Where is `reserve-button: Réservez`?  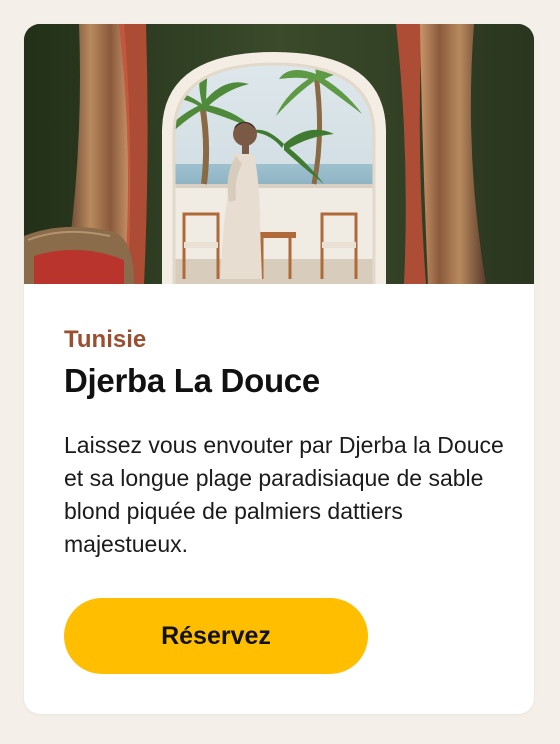
reserve-button: Réservez is located at coordinates (216, 636).